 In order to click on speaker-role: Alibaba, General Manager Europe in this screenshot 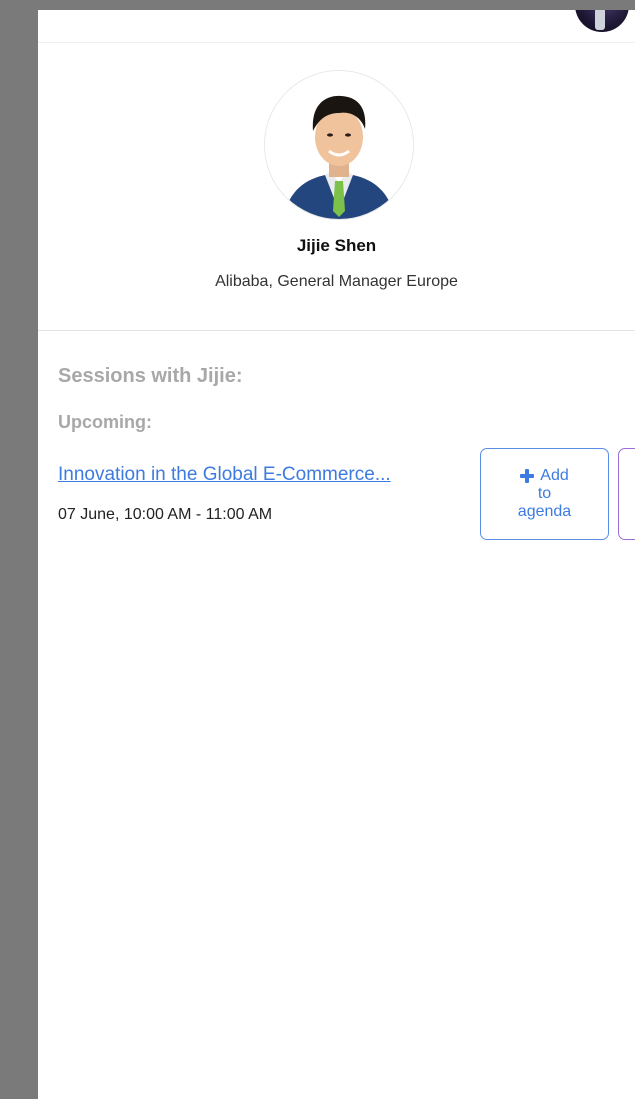, I will do `click(336, 281)`.